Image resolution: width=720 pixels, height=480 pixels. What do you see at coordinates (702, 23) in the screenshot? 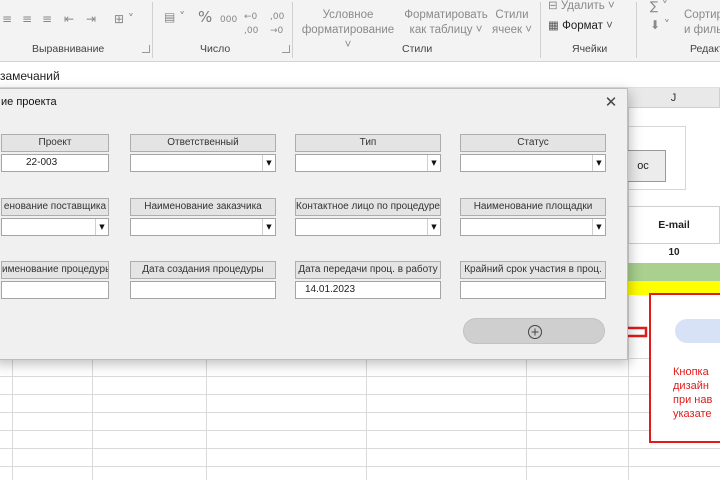
I see `sort-filter-button: Сортир и филь` at bounding box center [702, 23].